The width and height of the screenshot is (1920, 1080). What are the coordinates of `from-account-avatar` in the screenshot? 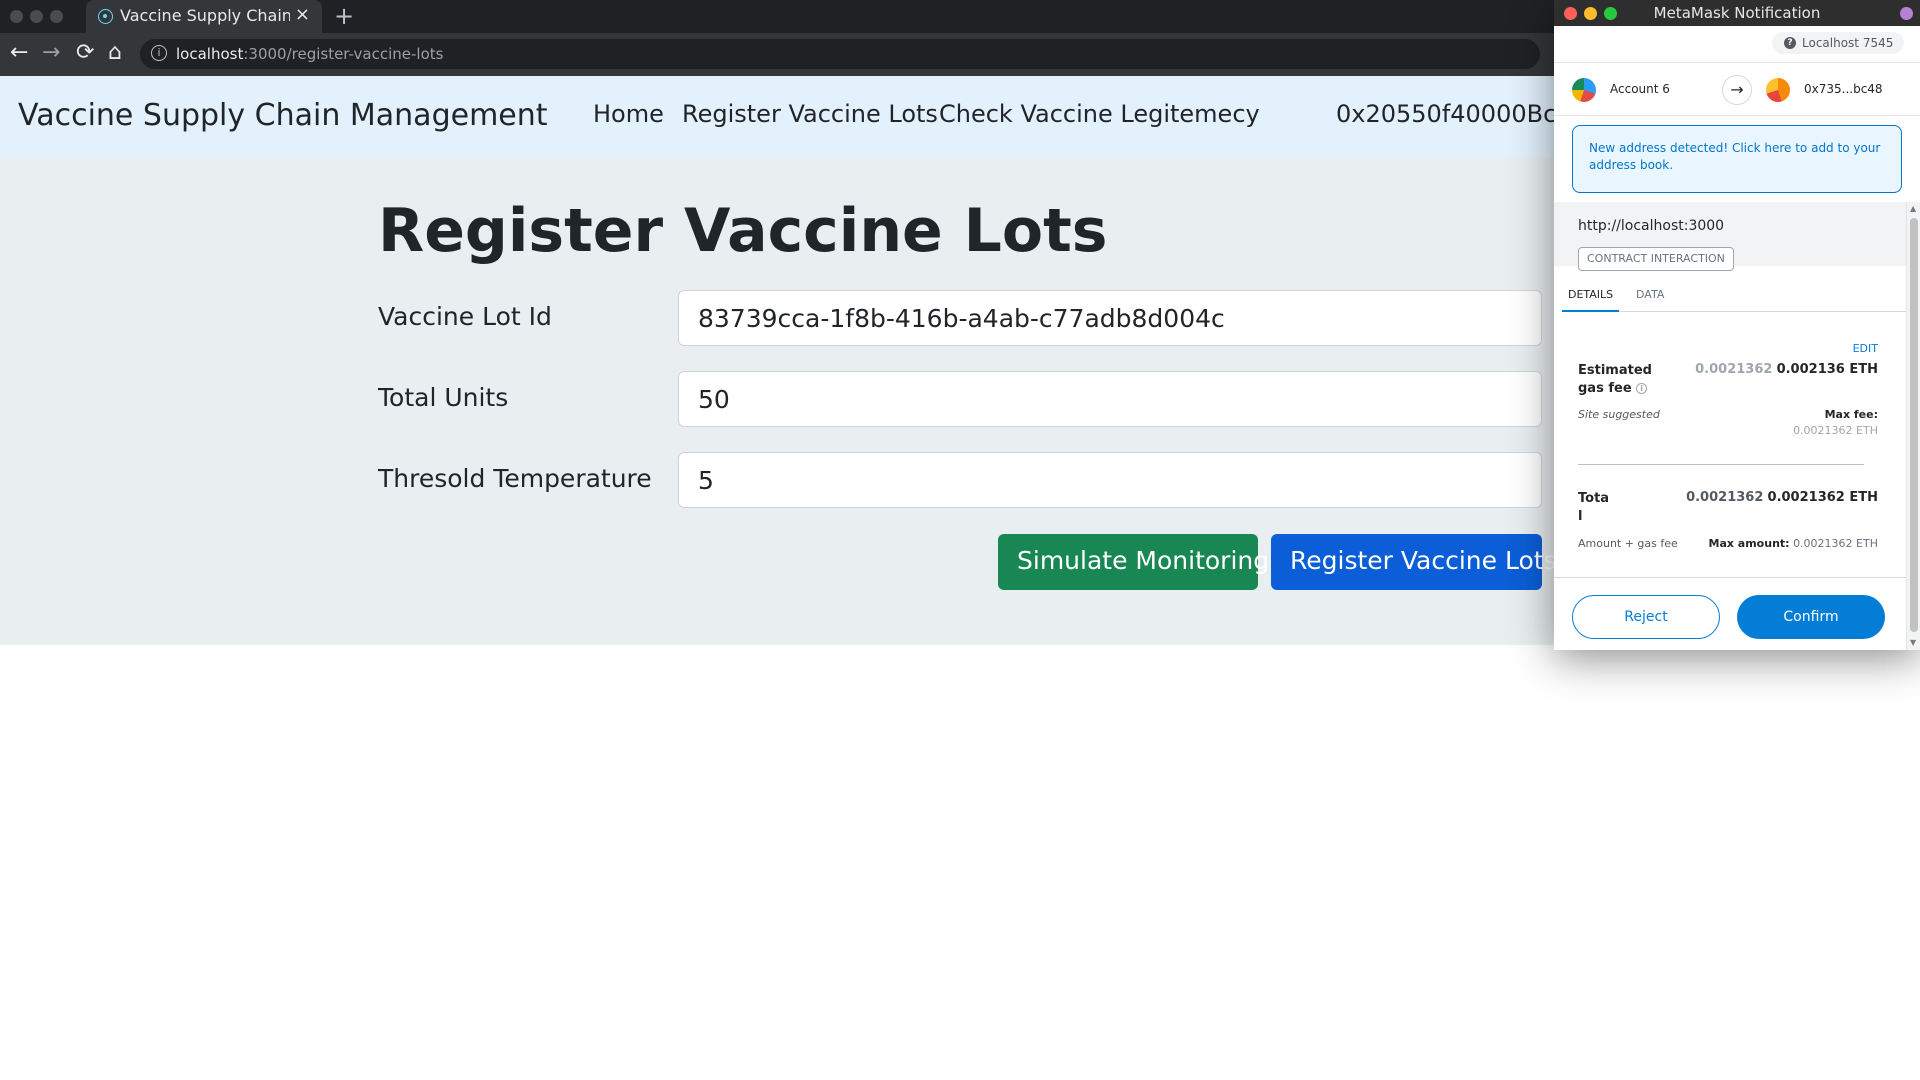 It's located at (1584, 90).